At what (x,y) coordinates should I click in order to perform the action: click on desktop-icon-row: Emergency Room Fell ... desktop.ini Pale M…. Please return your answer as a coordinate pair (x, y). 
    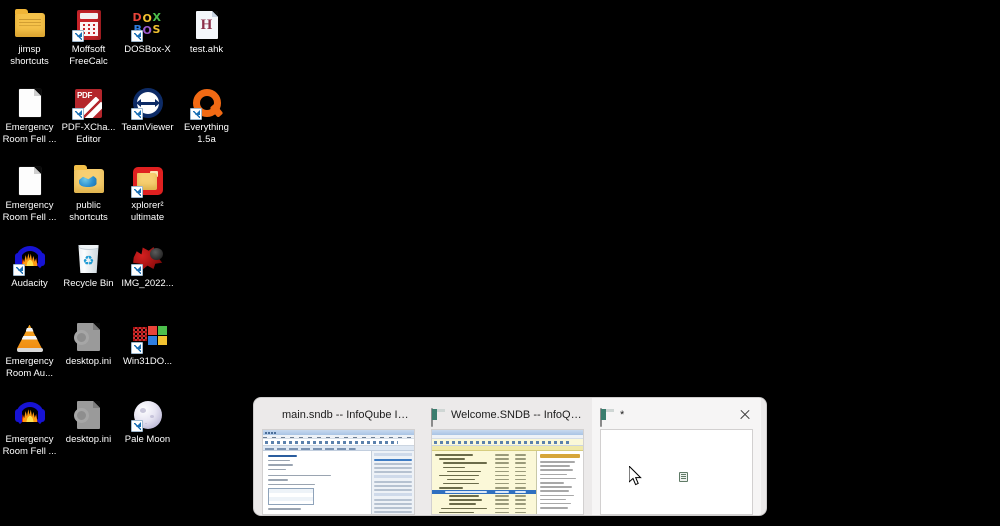
    Looking at the image, I should click on (120, 433).